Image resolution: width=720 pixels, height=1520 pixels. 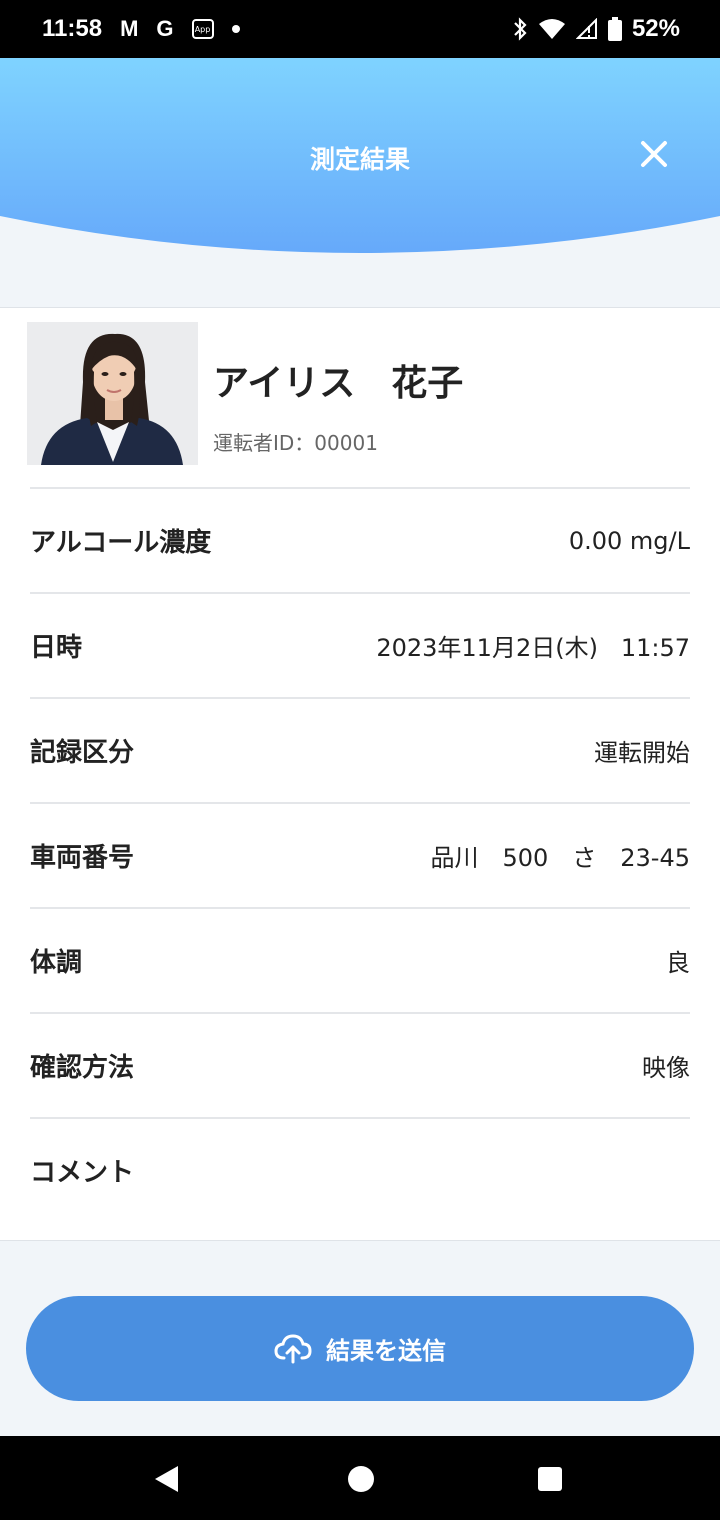 I want to click on bluetooth-icon, so click(x=520, y=29).